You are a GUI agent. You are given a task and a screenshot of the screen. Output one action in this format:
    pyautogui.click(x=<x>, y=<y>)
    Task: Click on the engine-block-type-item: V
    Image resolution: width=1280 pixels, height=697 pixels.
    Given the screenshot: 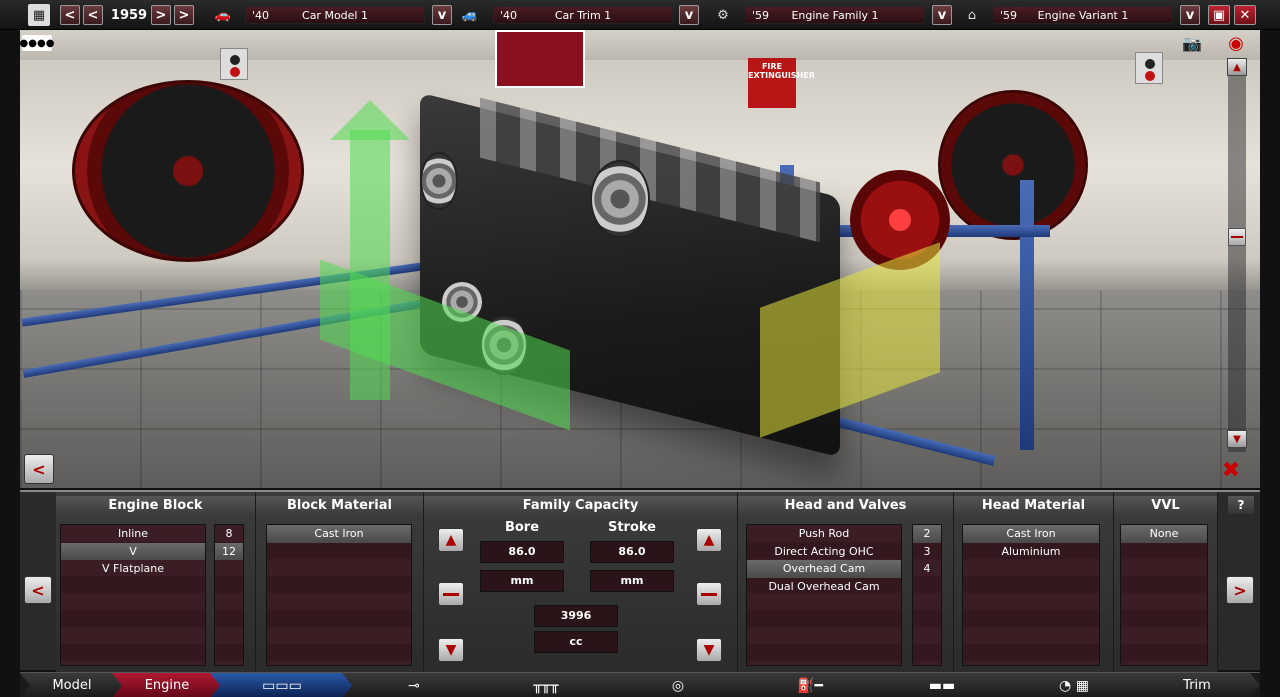 What is the action you would take?
    pyautogui.click(x=133, y=551)
    